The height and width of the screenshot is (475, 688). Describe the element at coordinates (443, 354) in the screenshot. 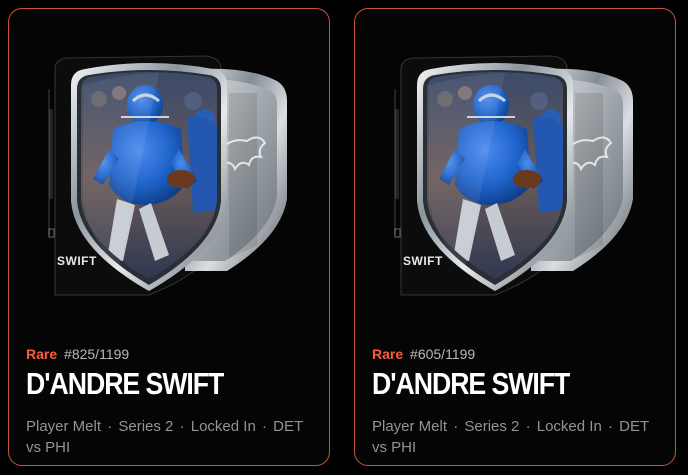

I see `serial-number: #605/1199` at that location.